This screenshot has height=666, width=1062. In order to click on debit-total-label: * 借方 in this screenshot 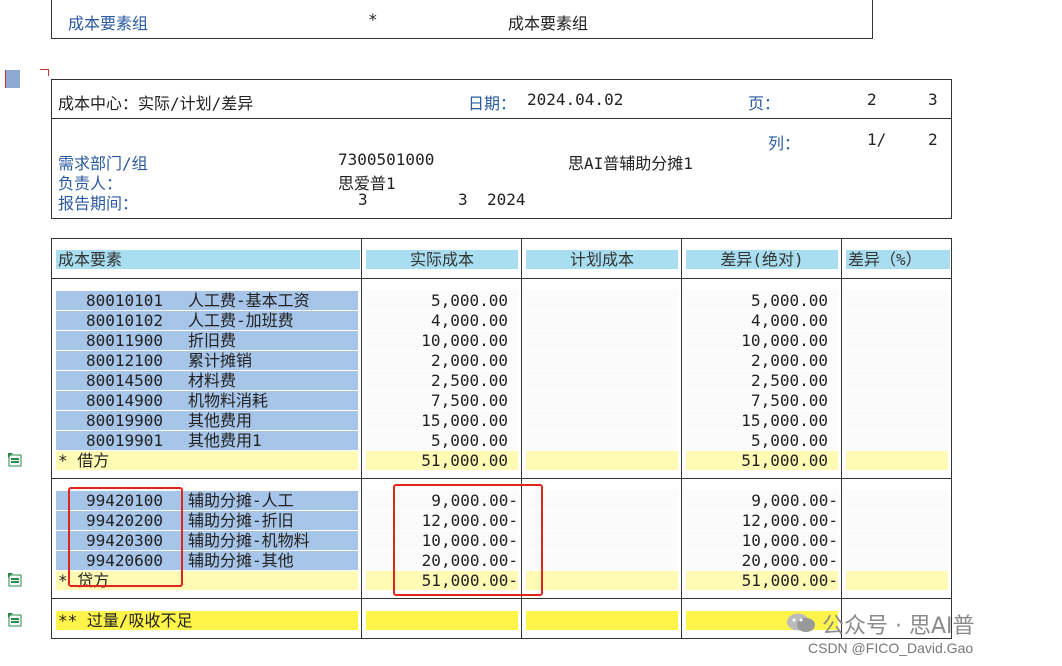, I will do `click(207, 460)`.